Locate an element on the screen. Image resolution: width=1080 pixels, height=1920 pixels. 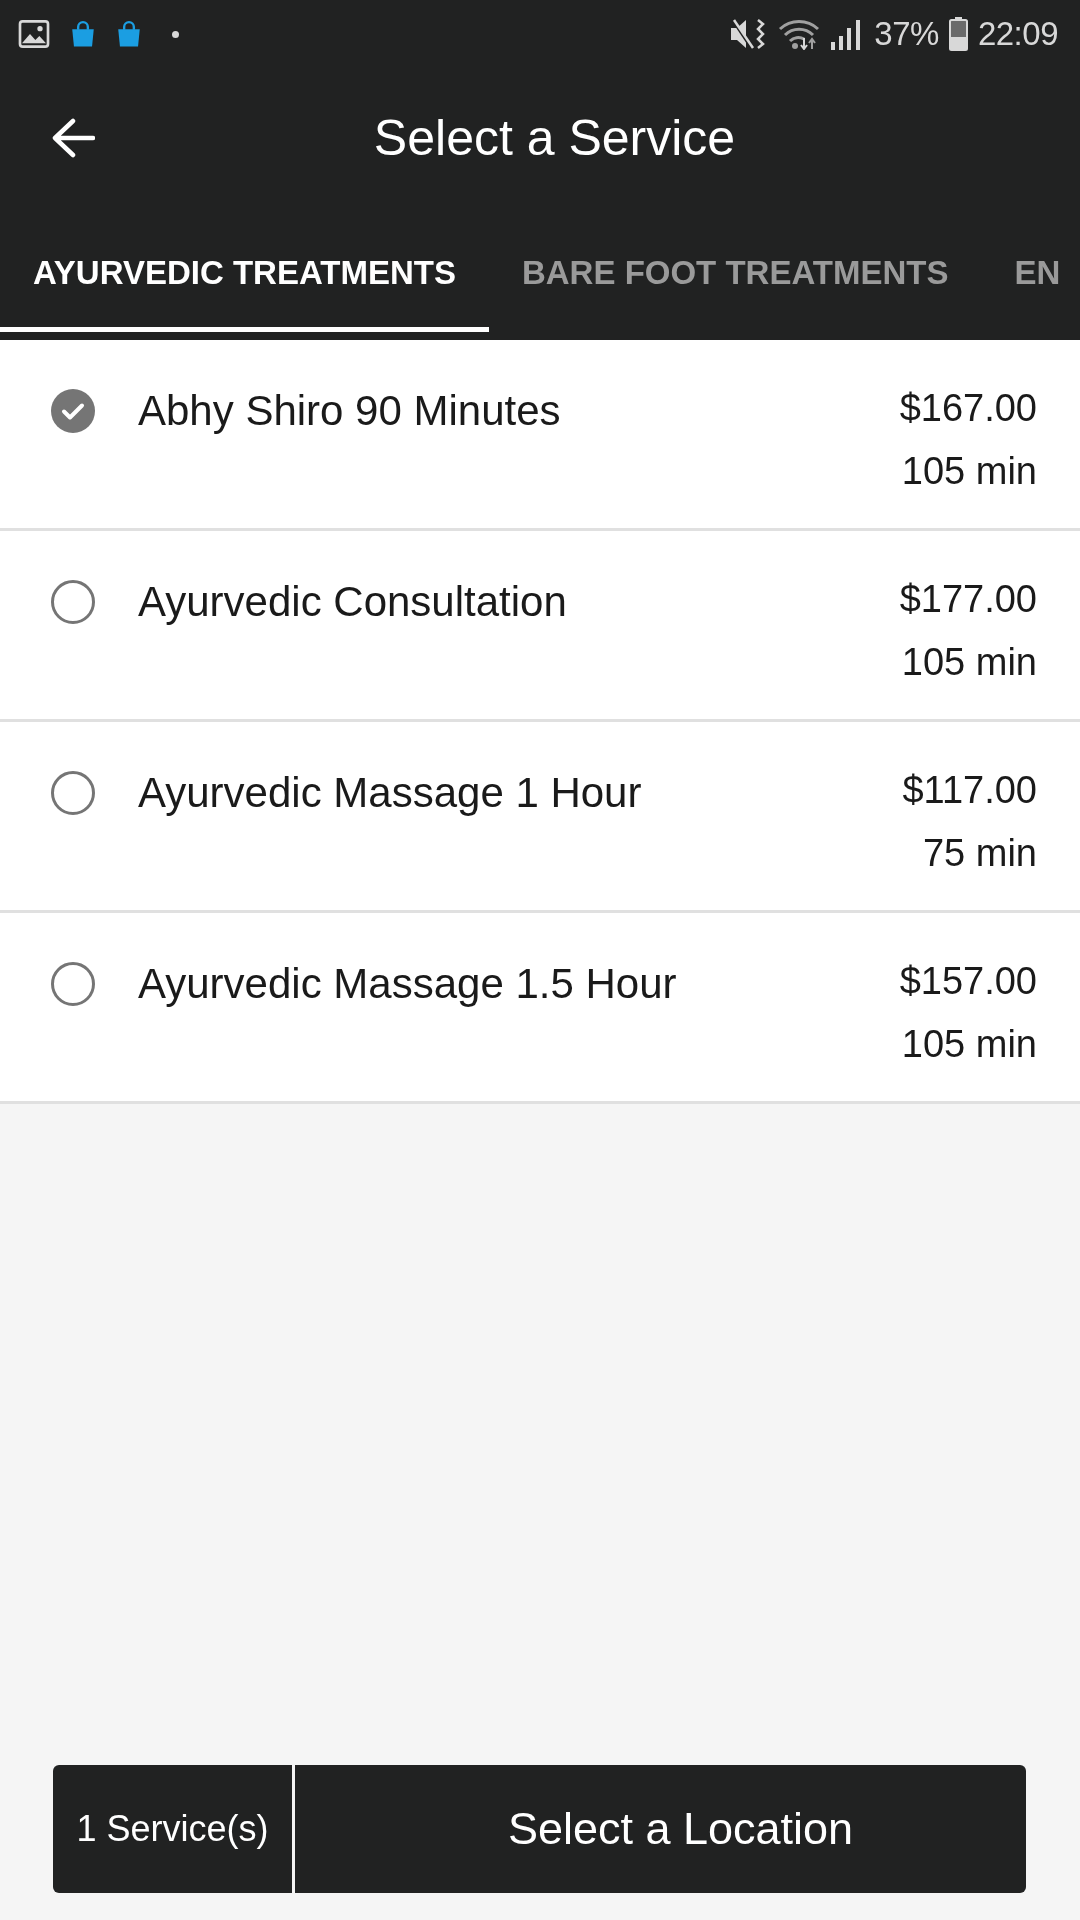
service-price: $177.00 is located at coordinates (968, 599).